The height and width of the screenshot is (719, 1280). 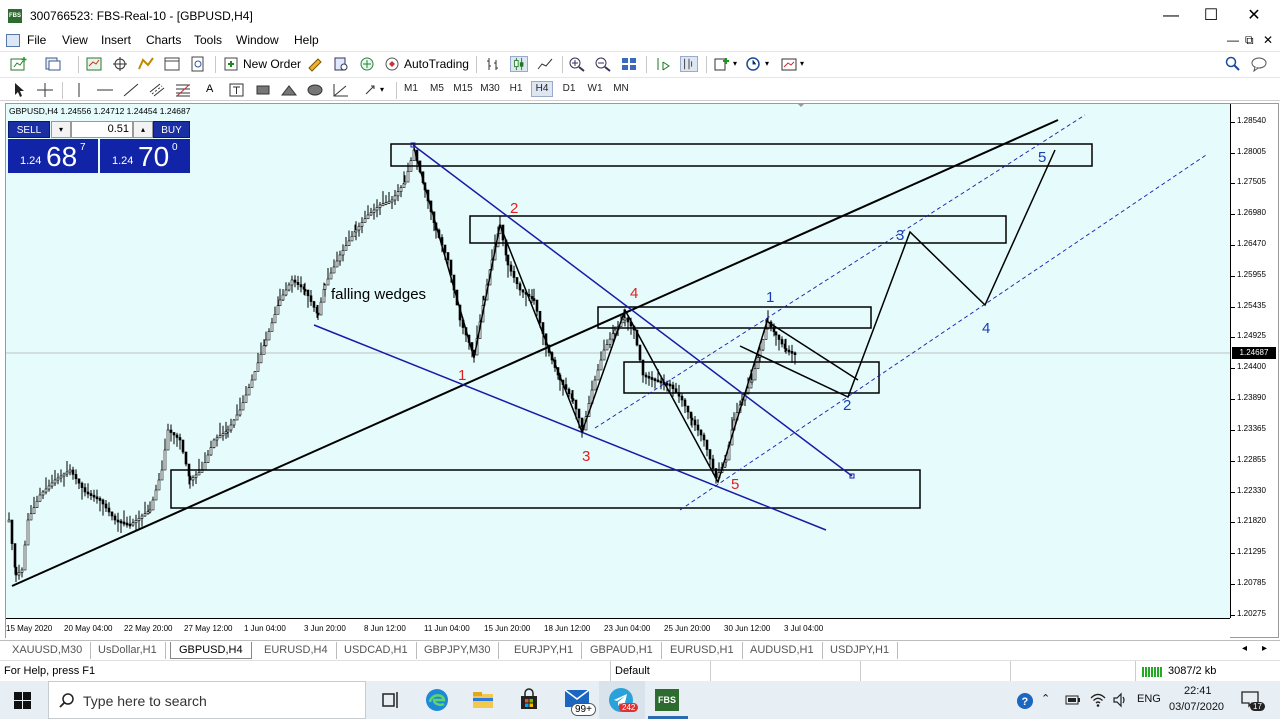 I want to click on ellipse-icon, so click(x=315, y=90).